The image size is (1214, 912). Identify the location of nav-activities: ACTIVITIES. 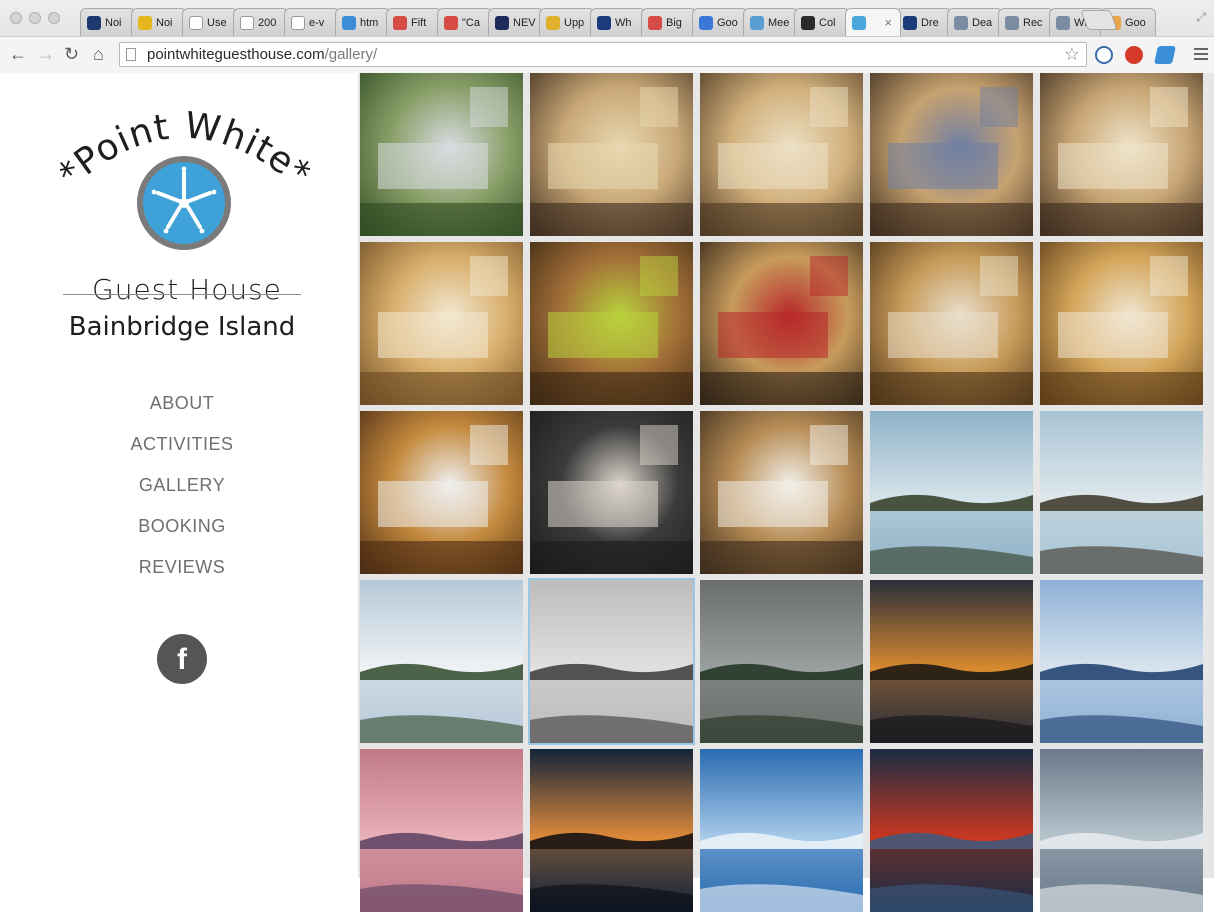
(182, 451).